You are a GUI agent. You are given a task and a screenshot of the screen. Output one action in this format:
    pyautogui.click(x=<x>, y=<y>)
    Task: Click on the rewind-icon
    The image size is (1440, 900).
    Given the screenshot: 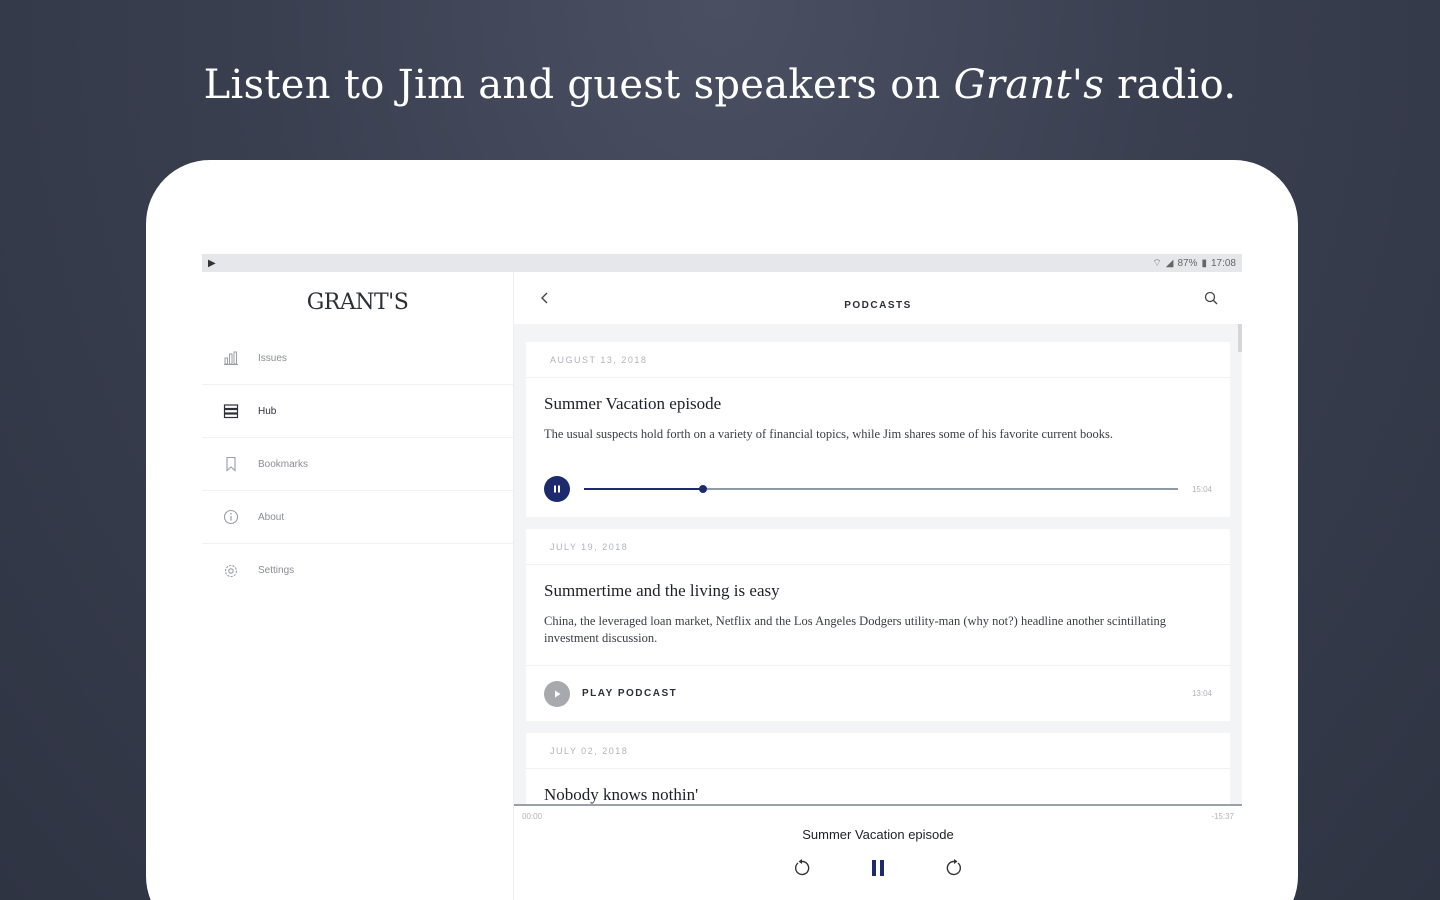 What is the action you would take?
    pyautogui.click(x=802, y=867)
    